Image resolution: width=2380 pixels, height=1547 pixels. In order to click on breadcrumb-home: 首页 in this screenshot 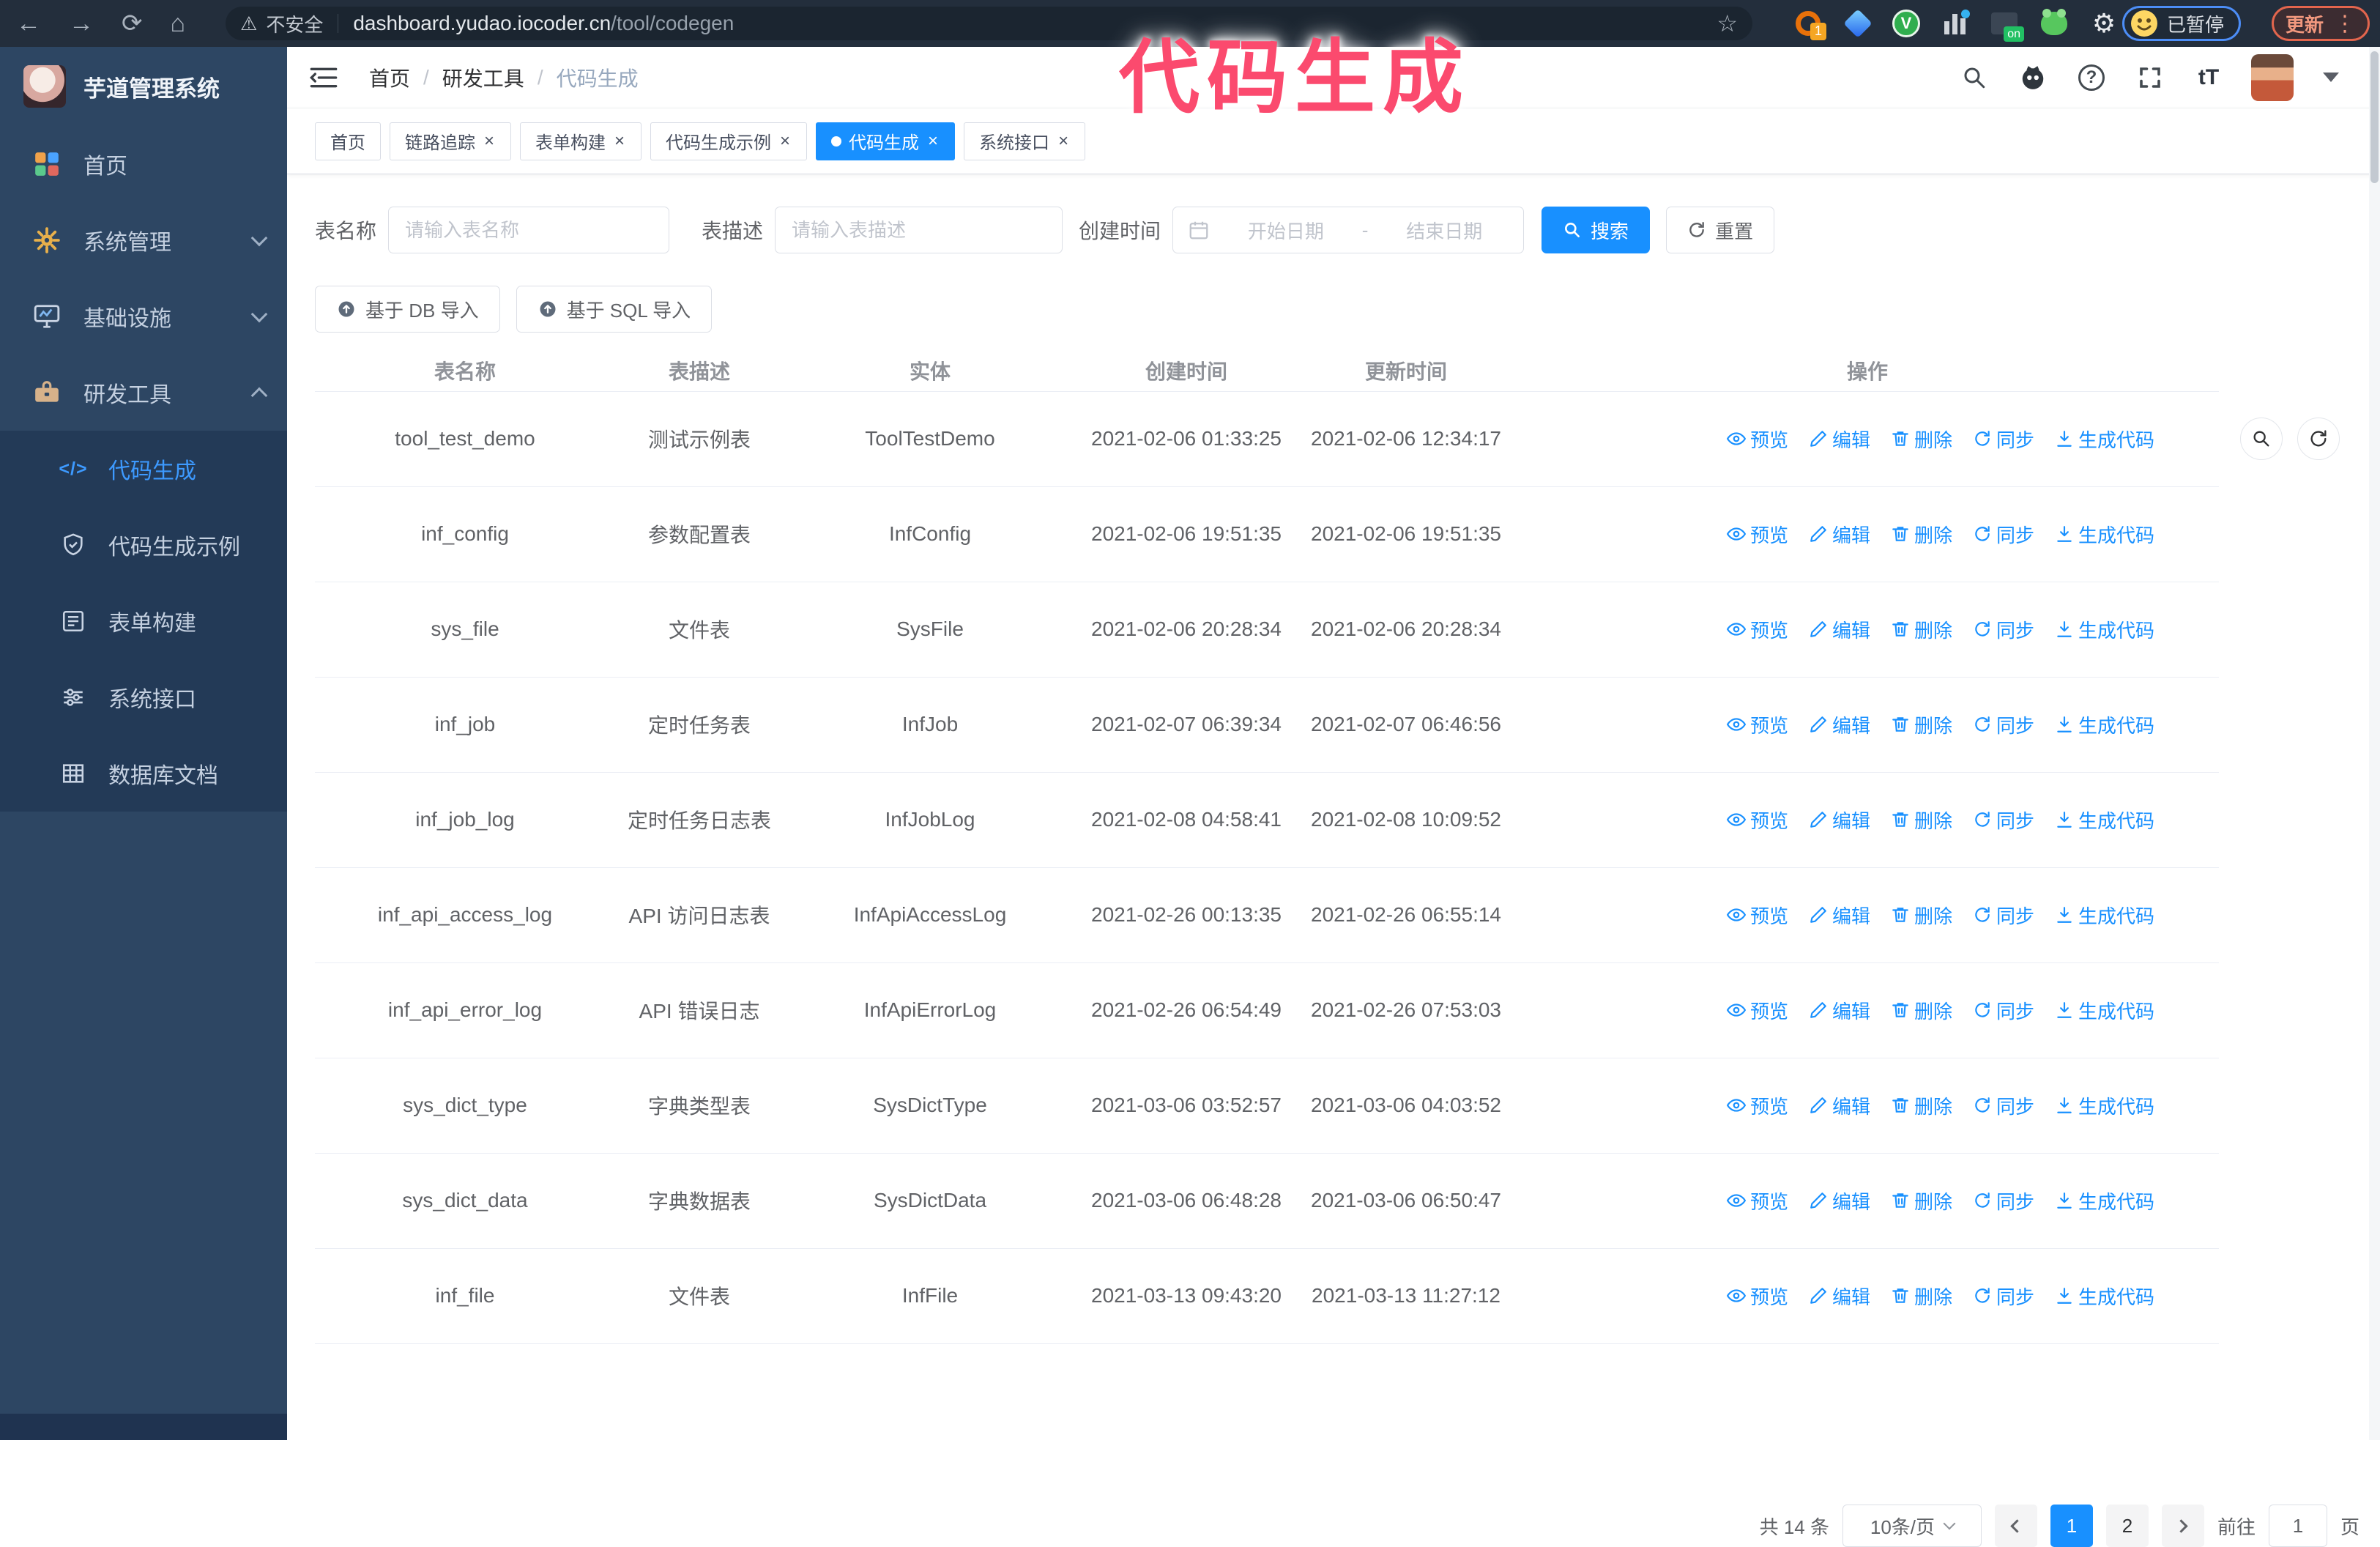, I will do `click(390, 77)`.